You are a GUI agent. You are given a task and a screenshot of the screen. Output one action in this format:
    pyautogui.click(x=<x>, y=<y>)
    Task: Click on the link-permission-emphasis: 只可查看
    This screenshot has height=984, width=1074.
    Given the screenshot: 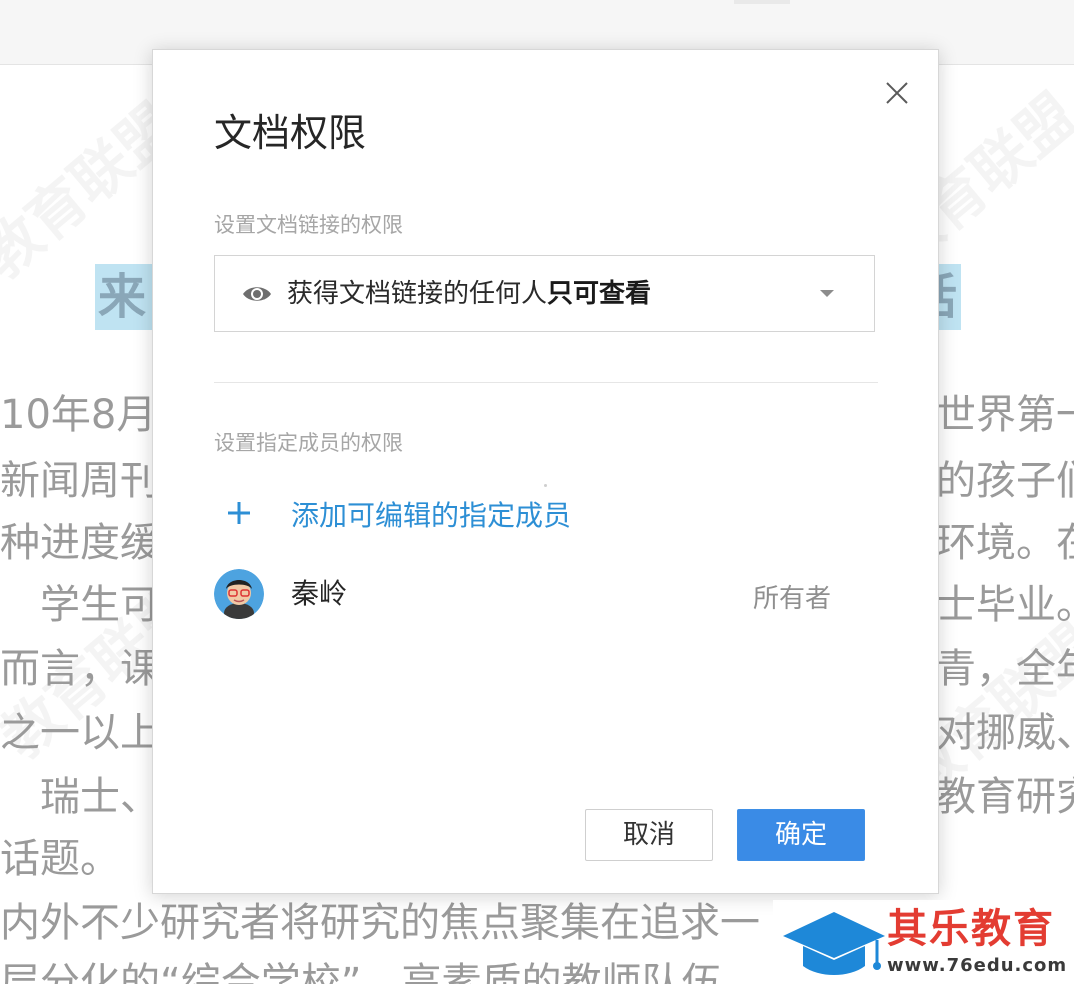 What is the action you would take?
    pyautogui.click(x=599, y=294)
    